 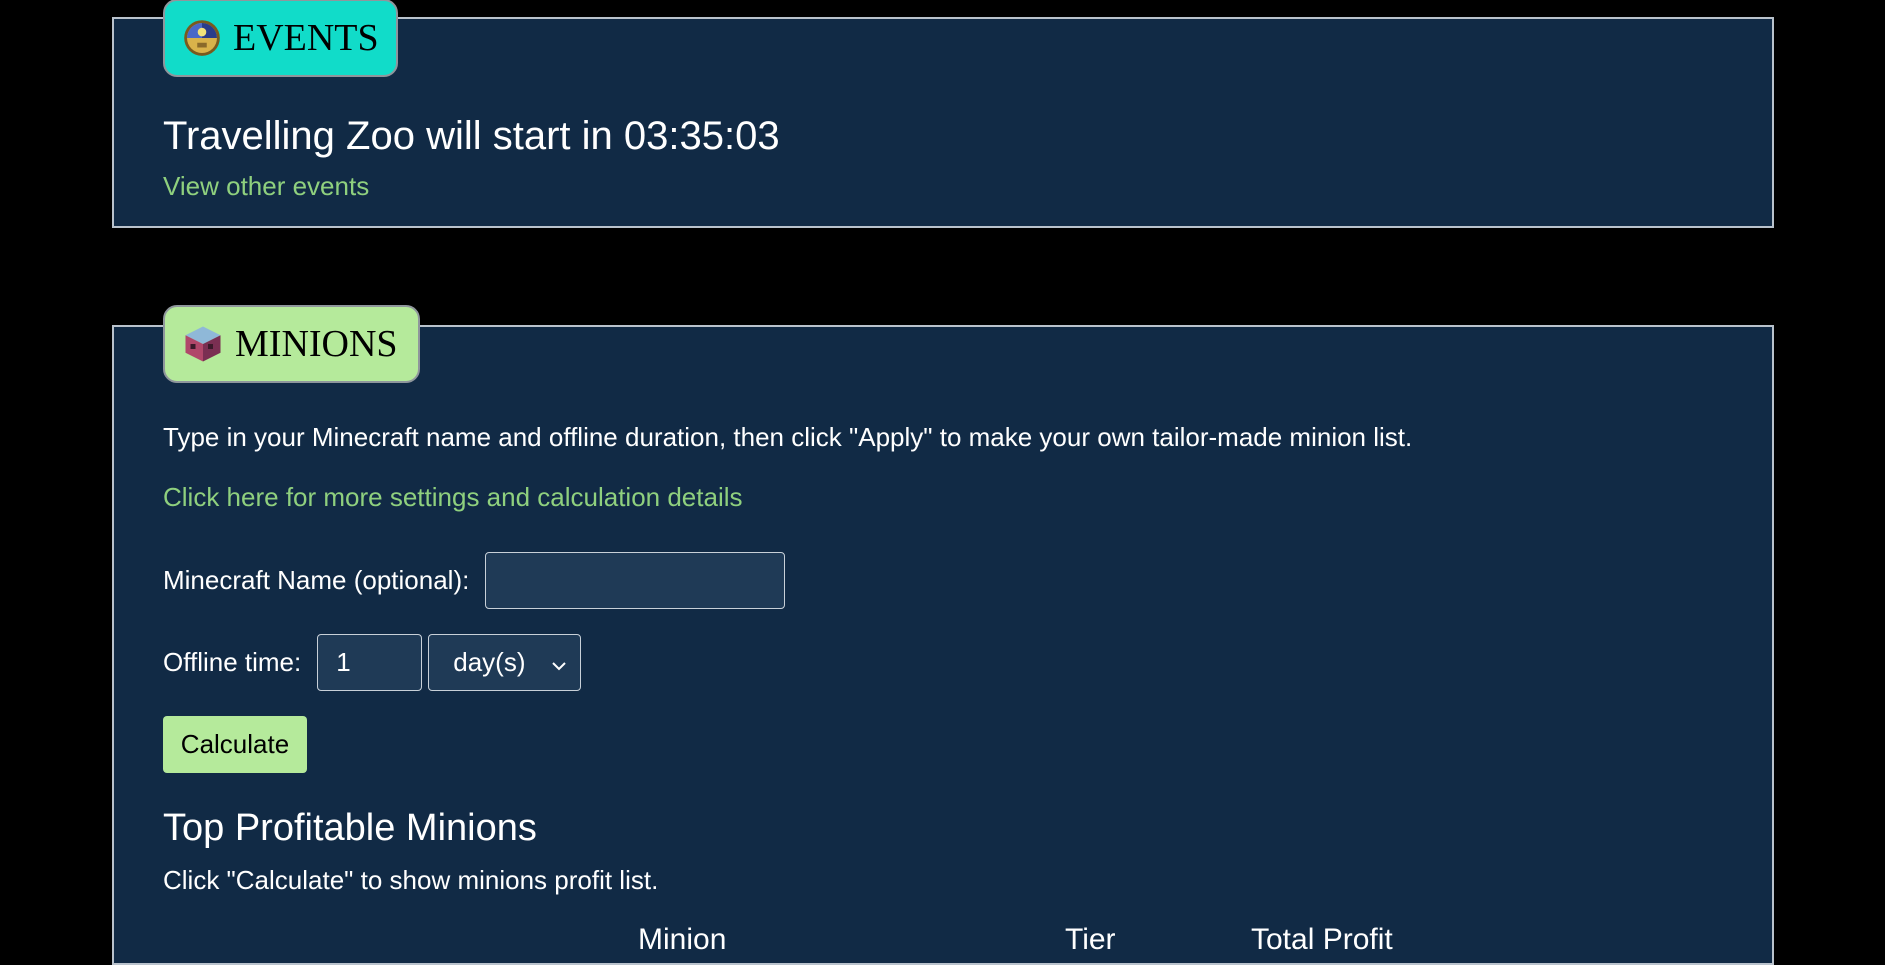 I want to click on offline-time-label: Offline time:, so click(x=232, y=662).